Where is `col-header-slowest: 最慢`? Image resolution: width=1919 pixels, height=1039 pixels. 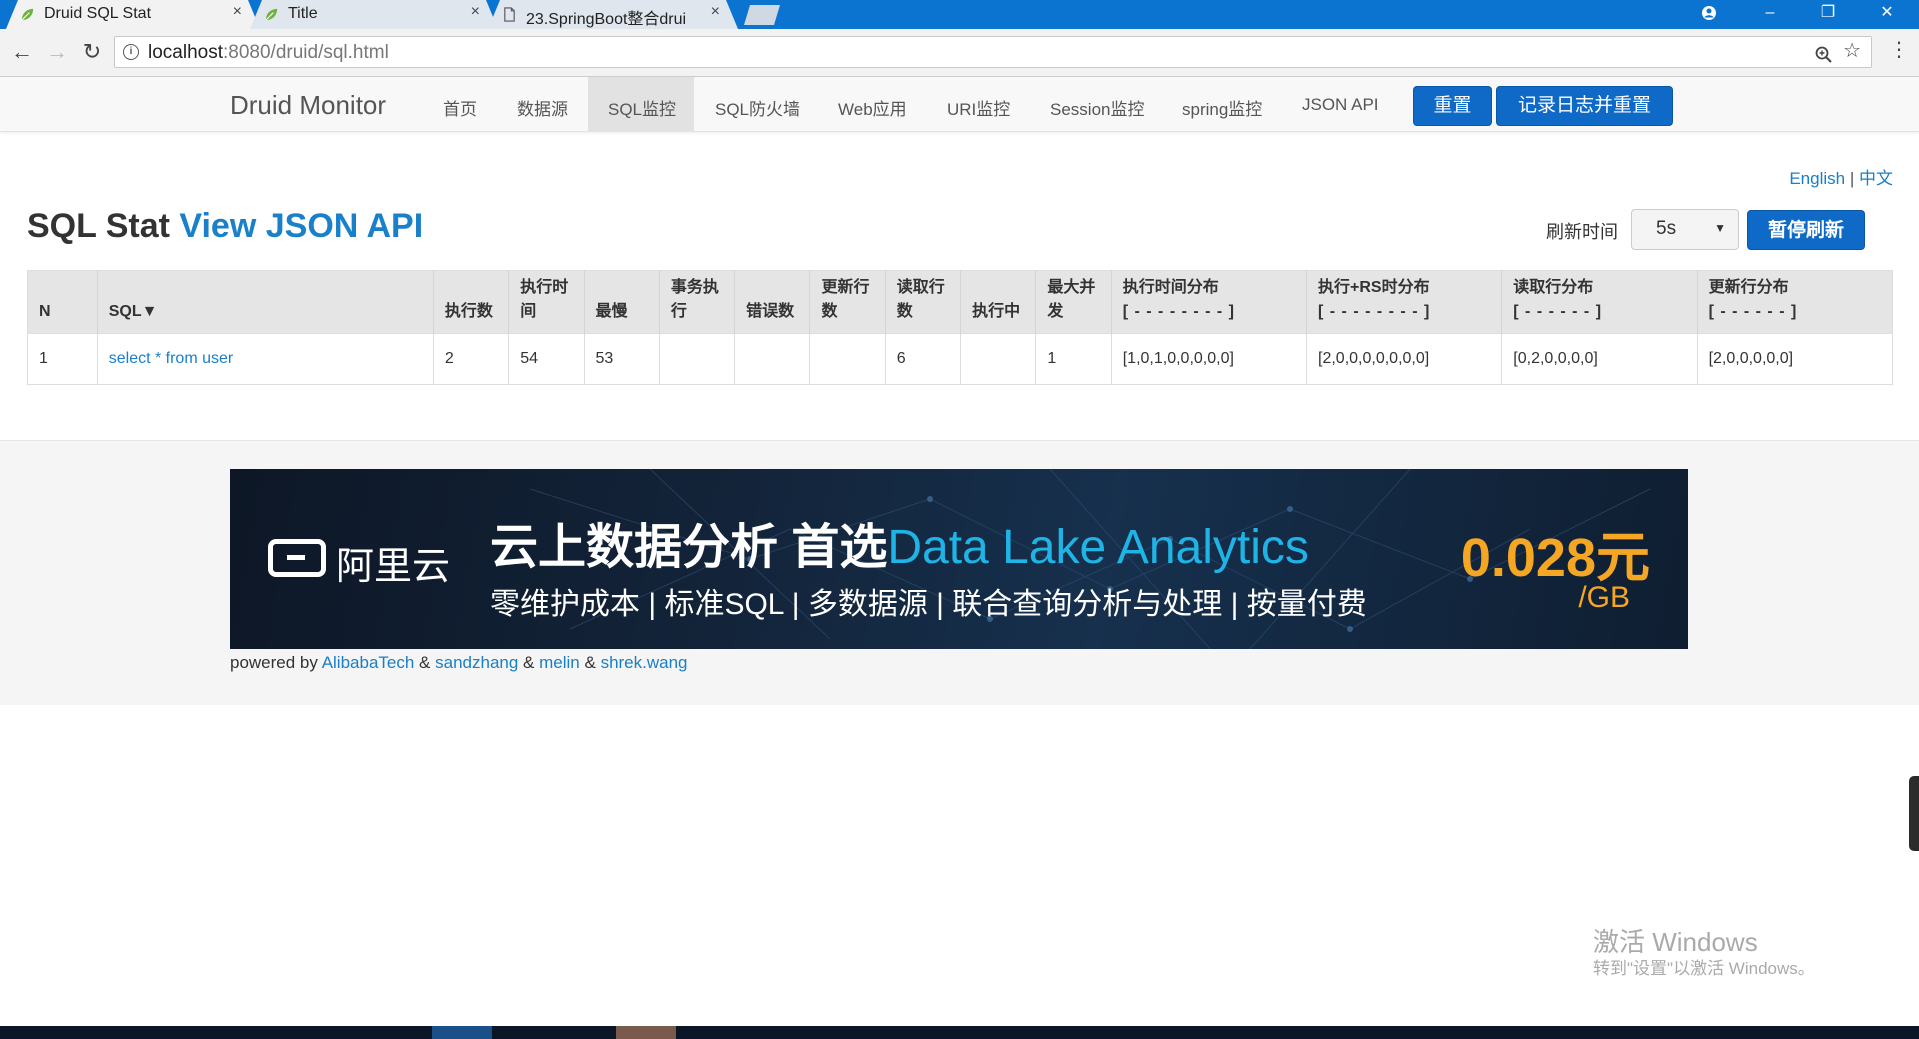 col-header-slowest: 最慢 is located at coordinates (621, 302).